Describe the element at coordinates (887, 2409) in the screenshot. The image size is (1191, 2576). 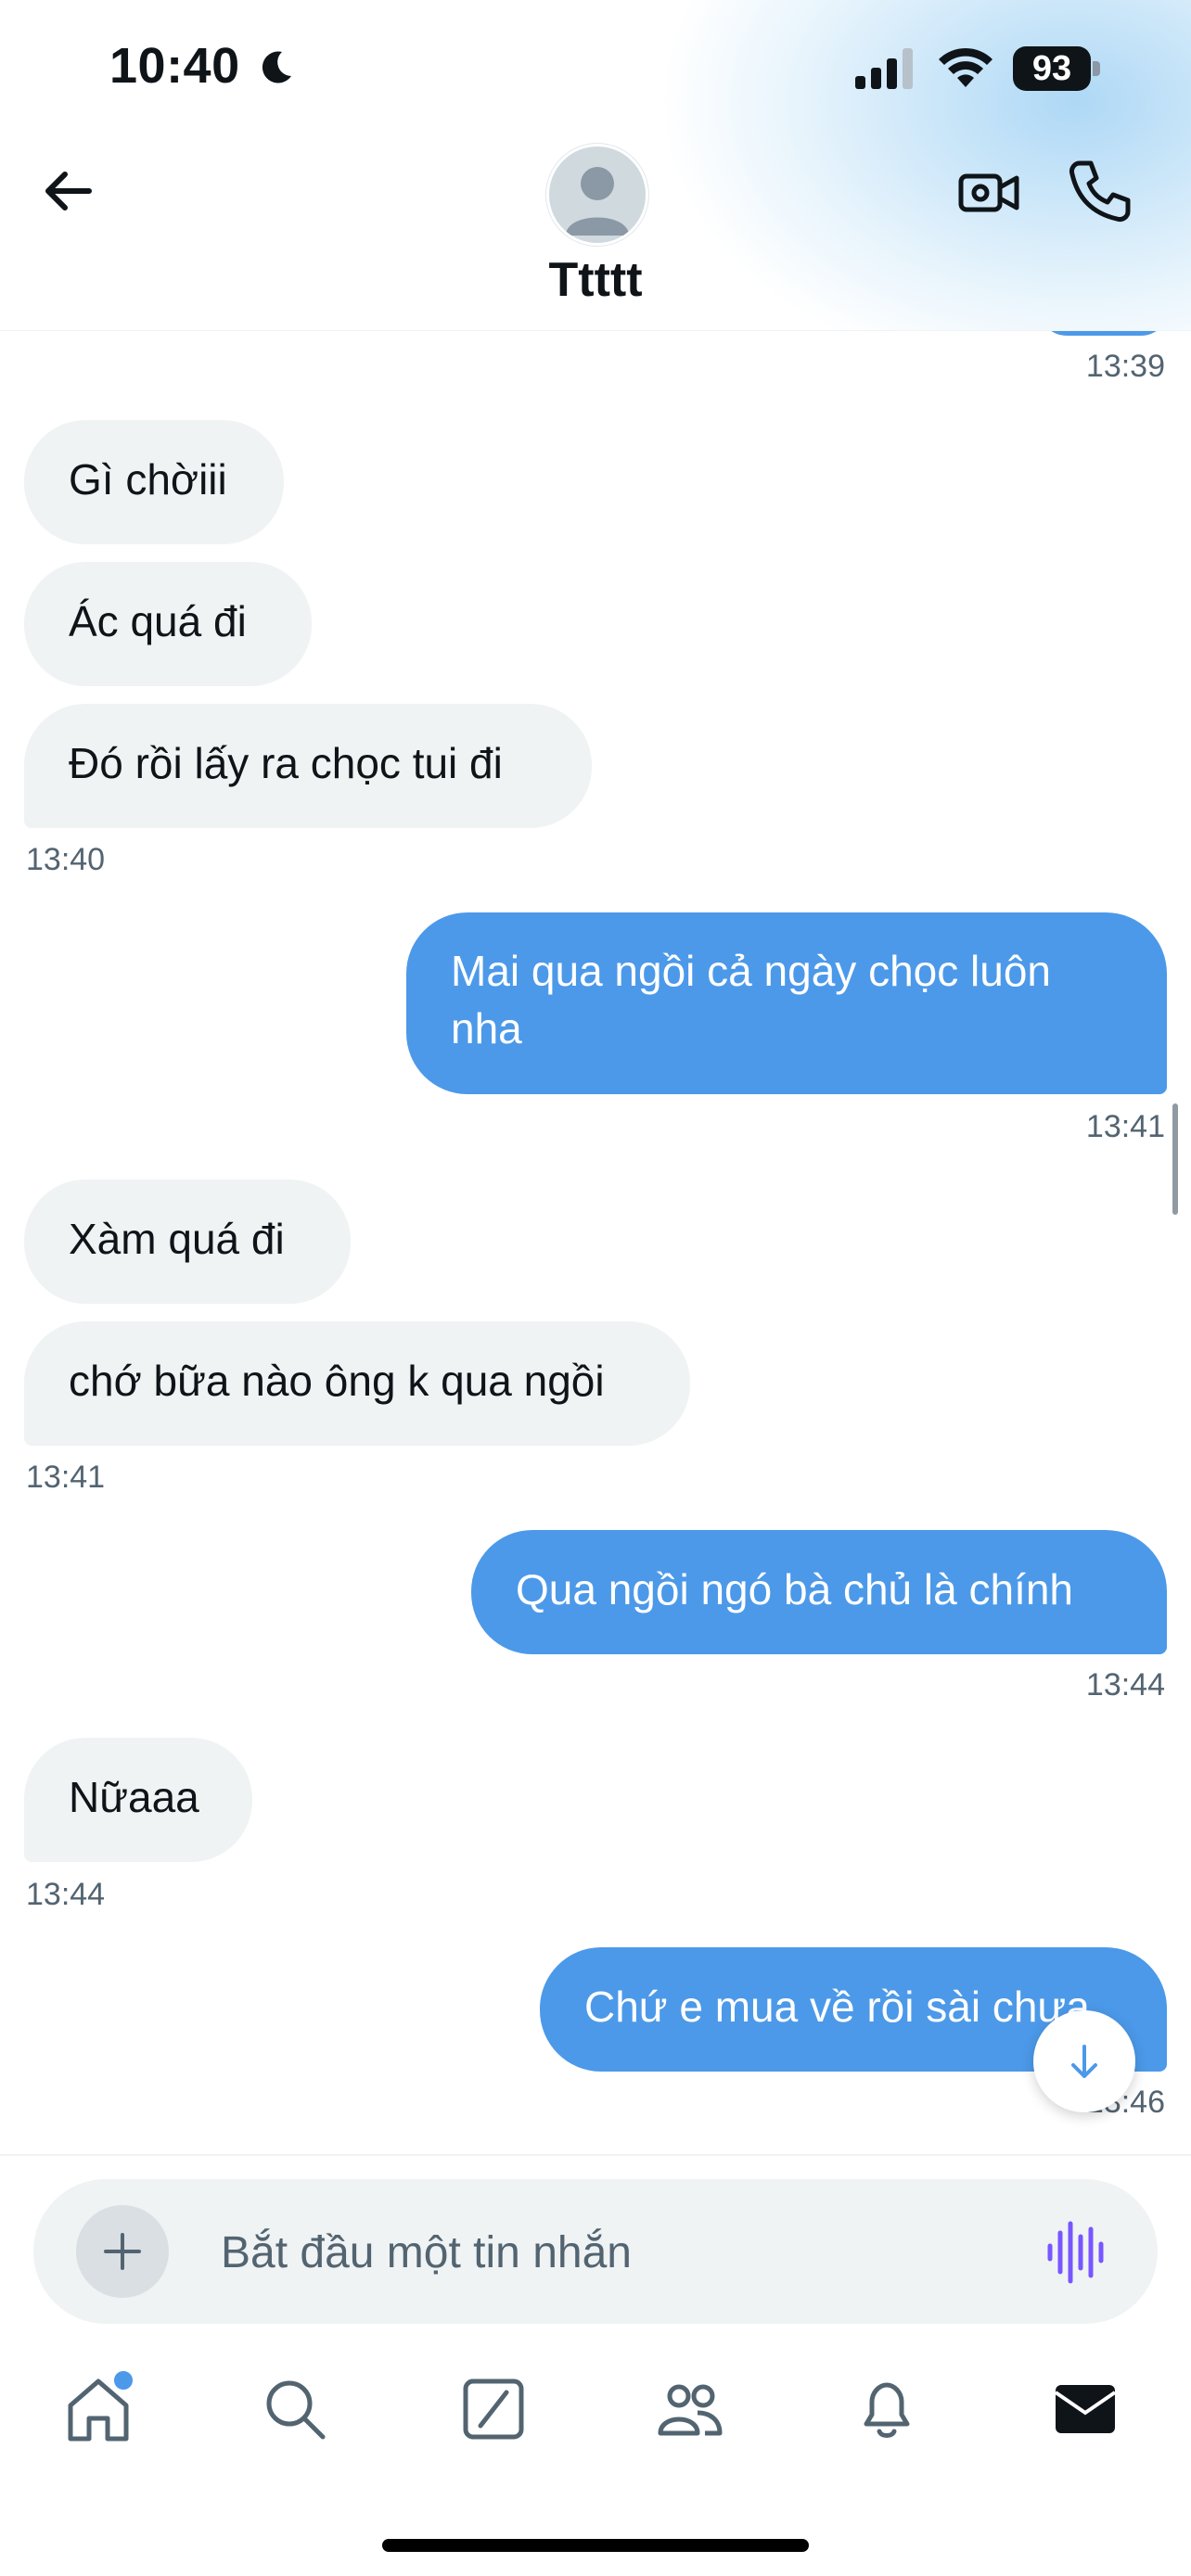
I see `notifications-icon` at that location.